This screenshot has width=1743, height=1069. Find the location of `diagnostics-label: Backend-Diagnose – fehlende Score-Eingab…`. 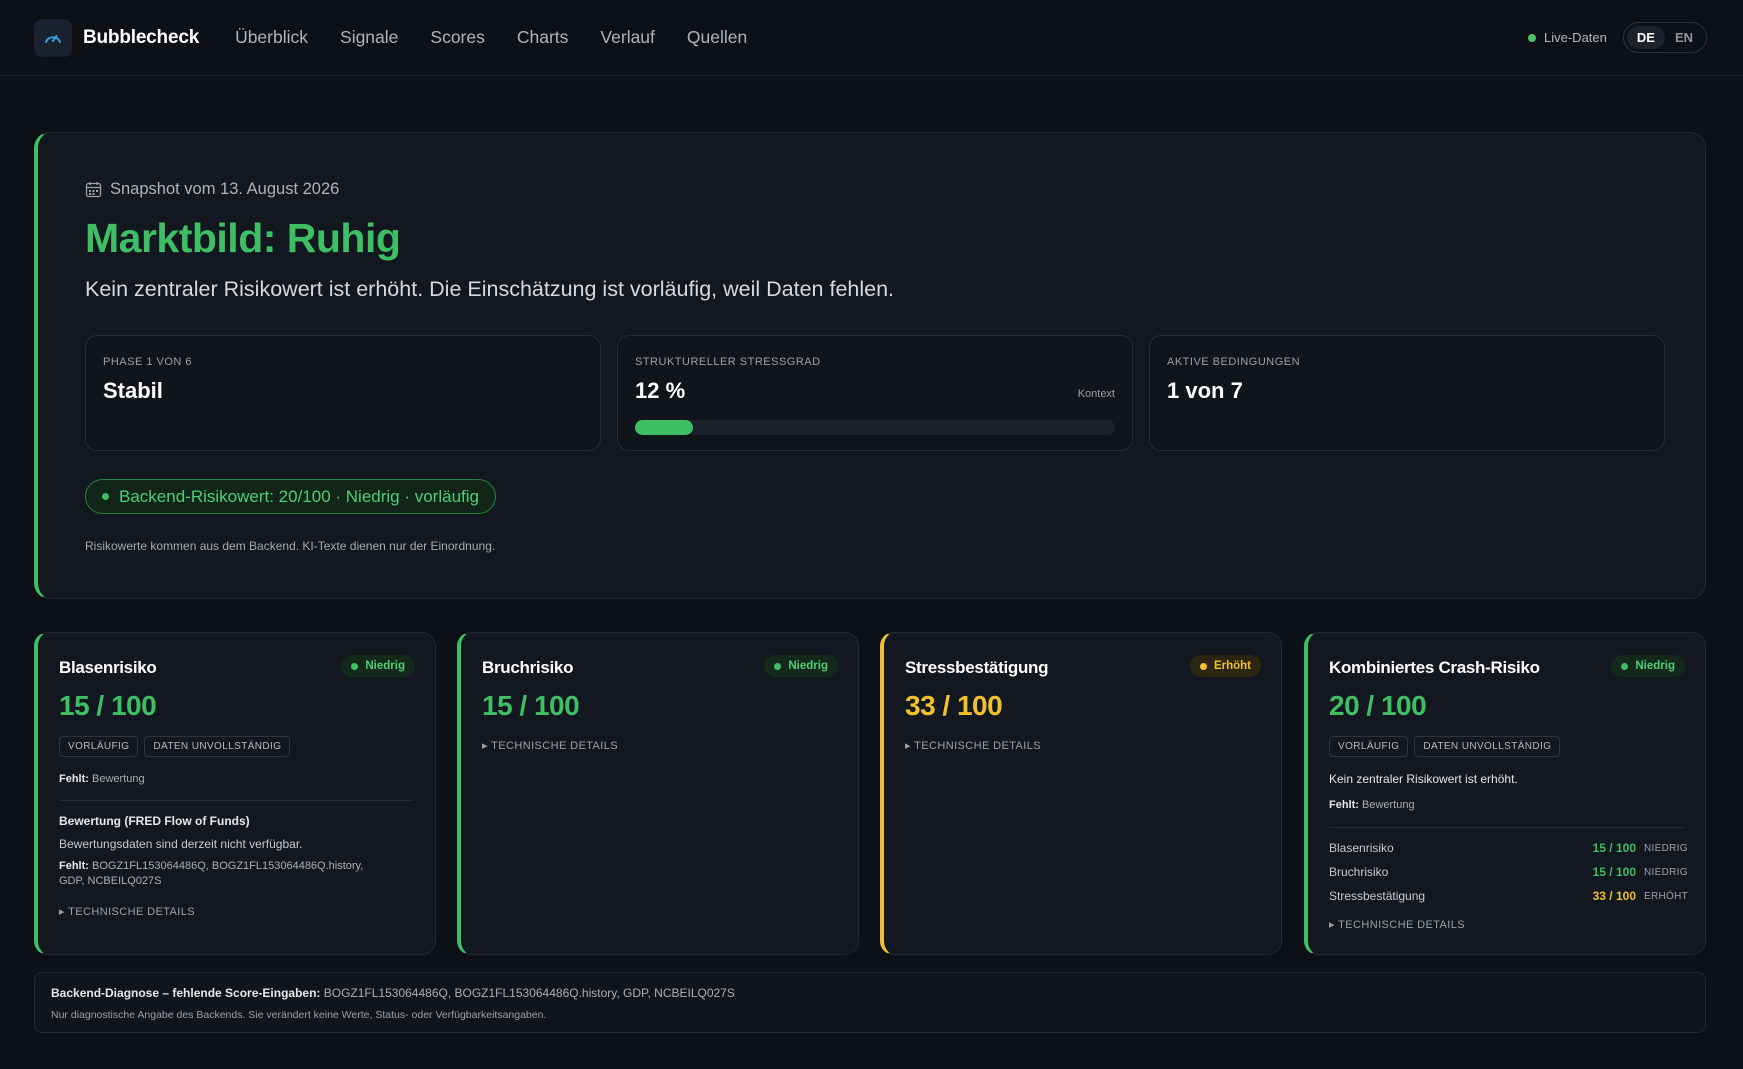

diagnostics-label: Backend-Diagnose – fehlende Score-Eingab… is located at coordinates (186, 993).